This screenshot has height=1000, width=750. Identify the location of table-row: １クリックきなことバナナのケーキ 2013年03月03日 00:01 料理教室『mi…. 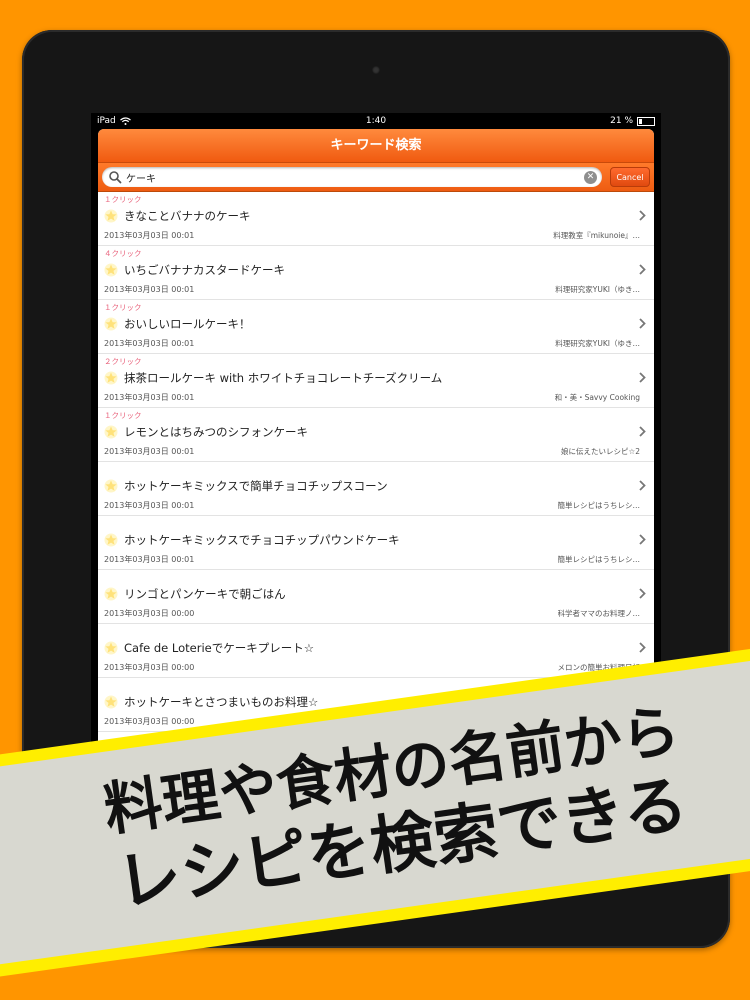
(376, 219).